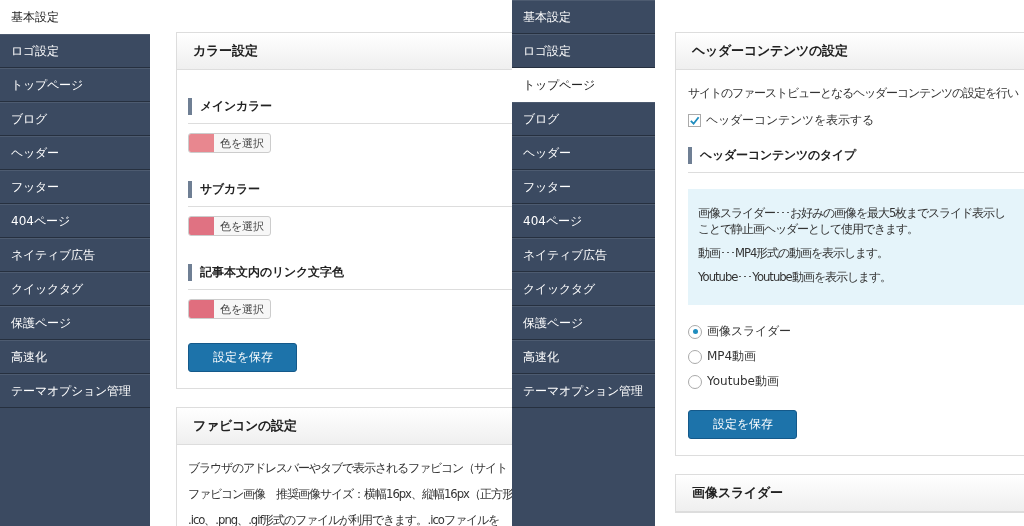  Describe the element at coordinates (794, 277) in the screenshot. I see `info-text: Youtube･･･Youtube動画を表示します。` at that location.